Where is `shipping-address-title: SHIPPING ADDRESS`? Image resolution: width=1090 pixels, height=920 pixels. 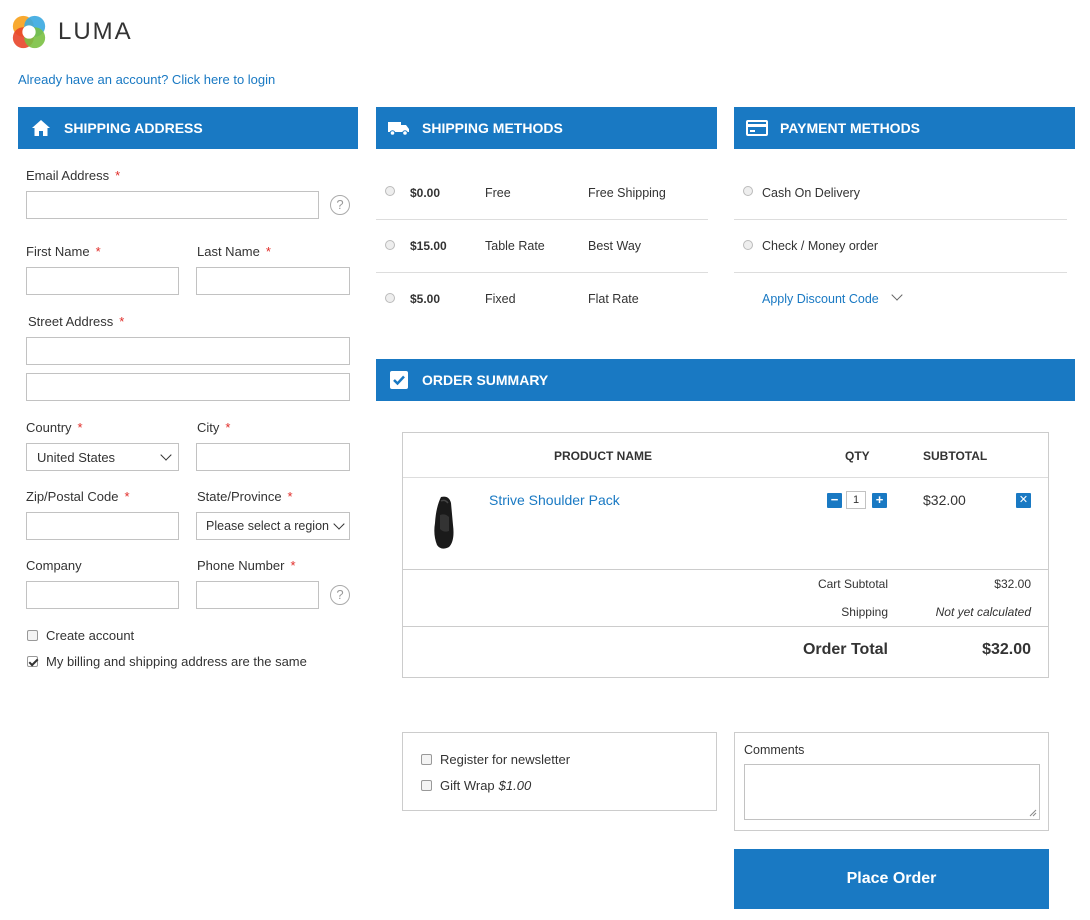
shipping-address-title: SHIPPING ADDRESS is located at coordinates (133, 128).